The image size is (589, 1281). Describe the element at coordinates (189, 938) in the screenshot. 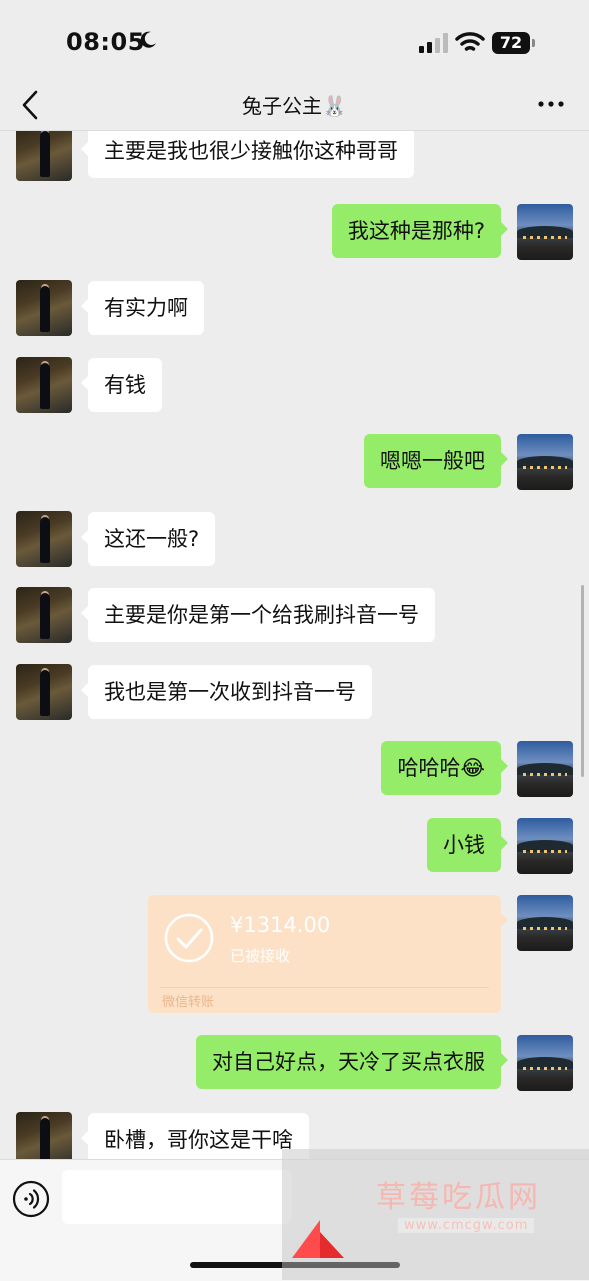

I see `checkmark-circle-icon` at that location.